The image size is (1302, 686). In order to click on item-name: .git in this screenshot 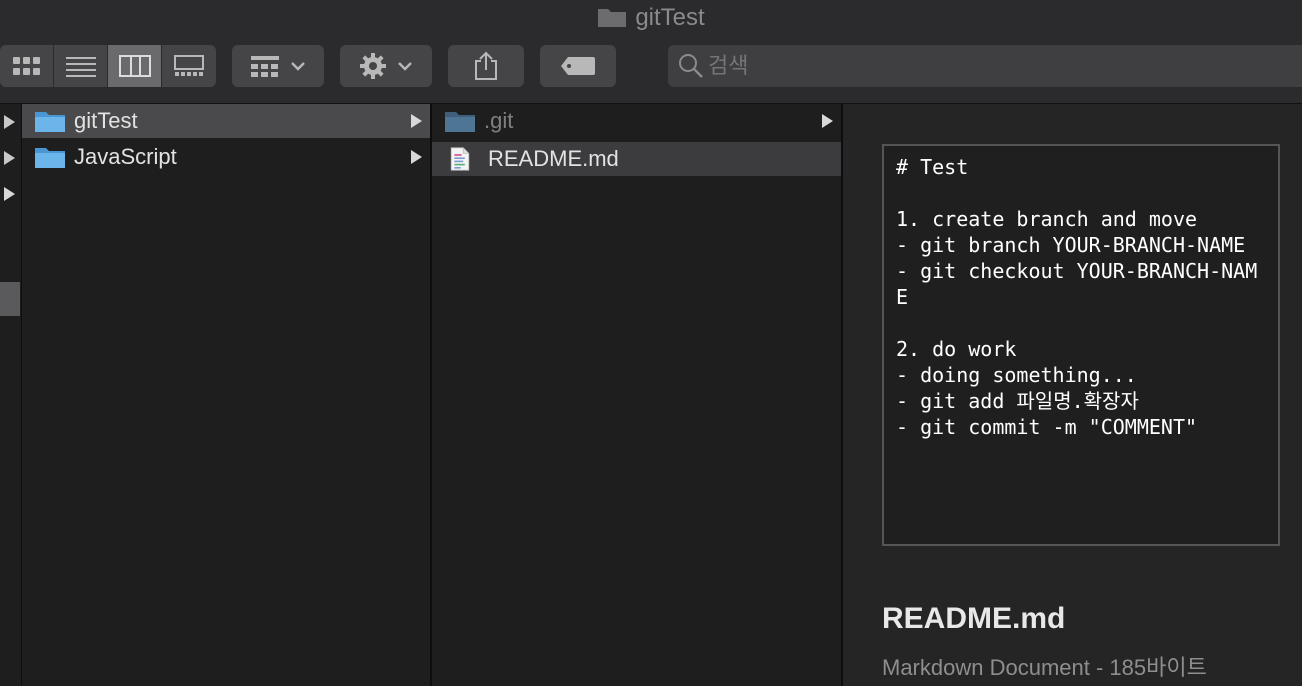, I will do `click(499, 120)`.